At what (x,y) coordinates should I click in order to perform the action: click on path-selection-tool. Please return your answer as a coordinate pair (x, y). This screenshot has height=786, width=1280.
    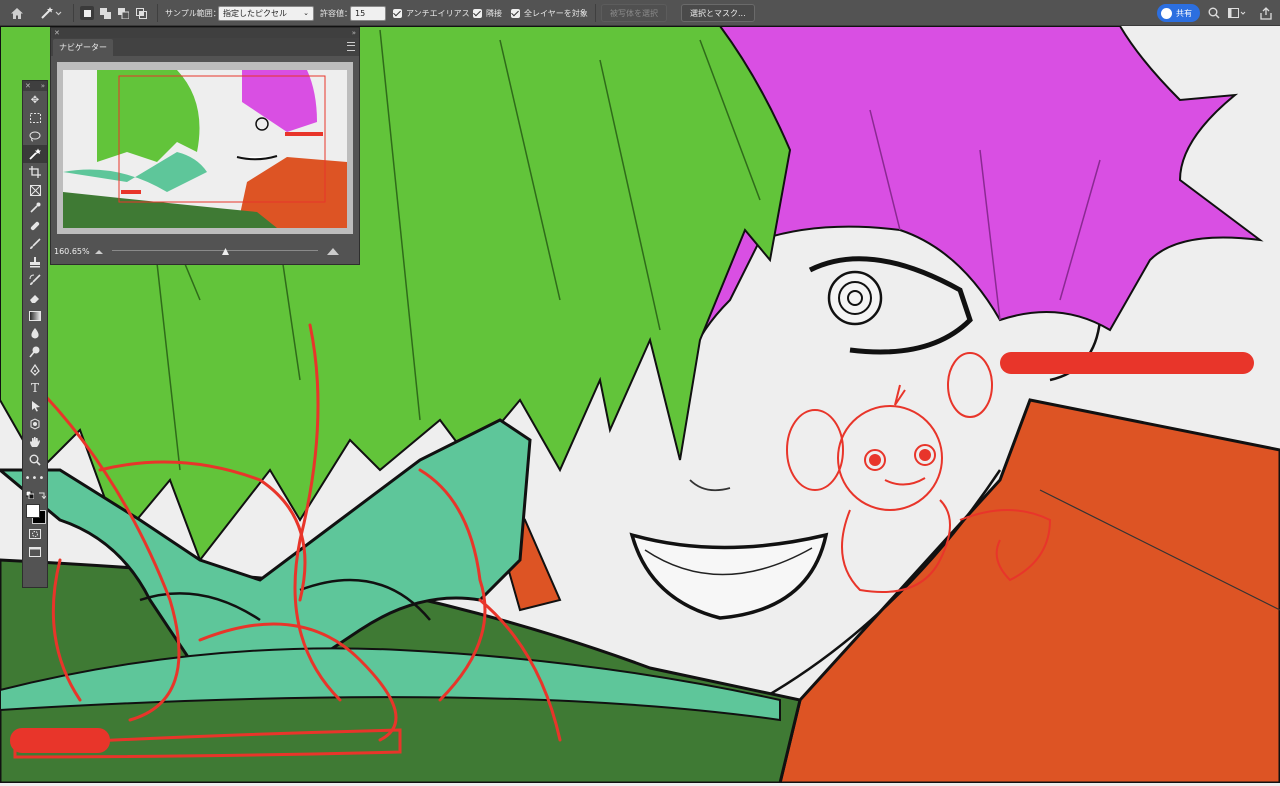
    Looking at the image, I should click on (35, 406).